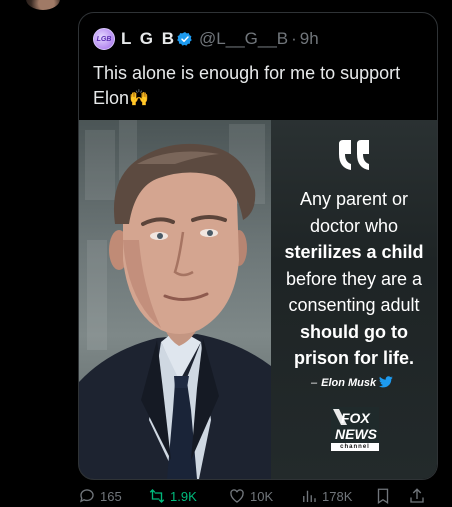 The image size is (452, 507). What do you see at coordinates (237, 496) in the screenshot?
I see `heart-icon` at bounding box center [237, 496].